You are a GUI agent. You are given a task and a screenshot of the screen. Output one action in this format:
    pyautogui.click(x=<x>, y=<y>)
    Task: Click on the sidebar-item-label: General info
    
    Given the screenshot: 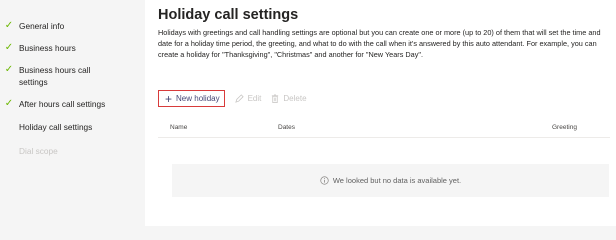 What is the action you would take?
    pyautogui.click(x=42, y=26)
    